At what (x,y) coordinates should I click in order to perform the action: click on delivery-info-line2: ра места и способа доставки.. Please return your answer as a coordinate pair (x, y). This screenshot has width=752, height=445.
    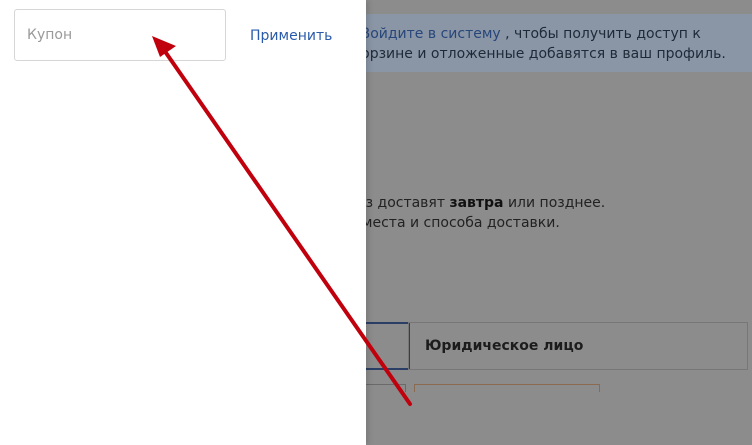
    Looking at the image, I should click on (450, 223).